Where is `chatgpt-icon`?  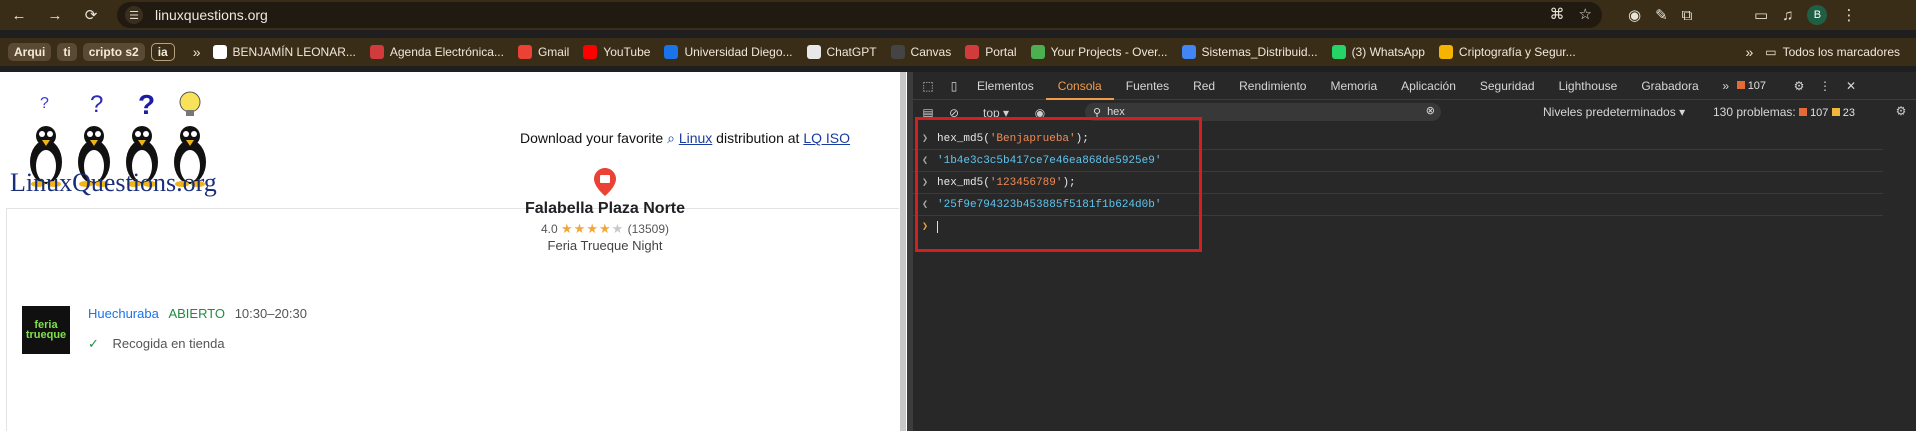
chatgpt-icon is located at coordinates (813, 52).